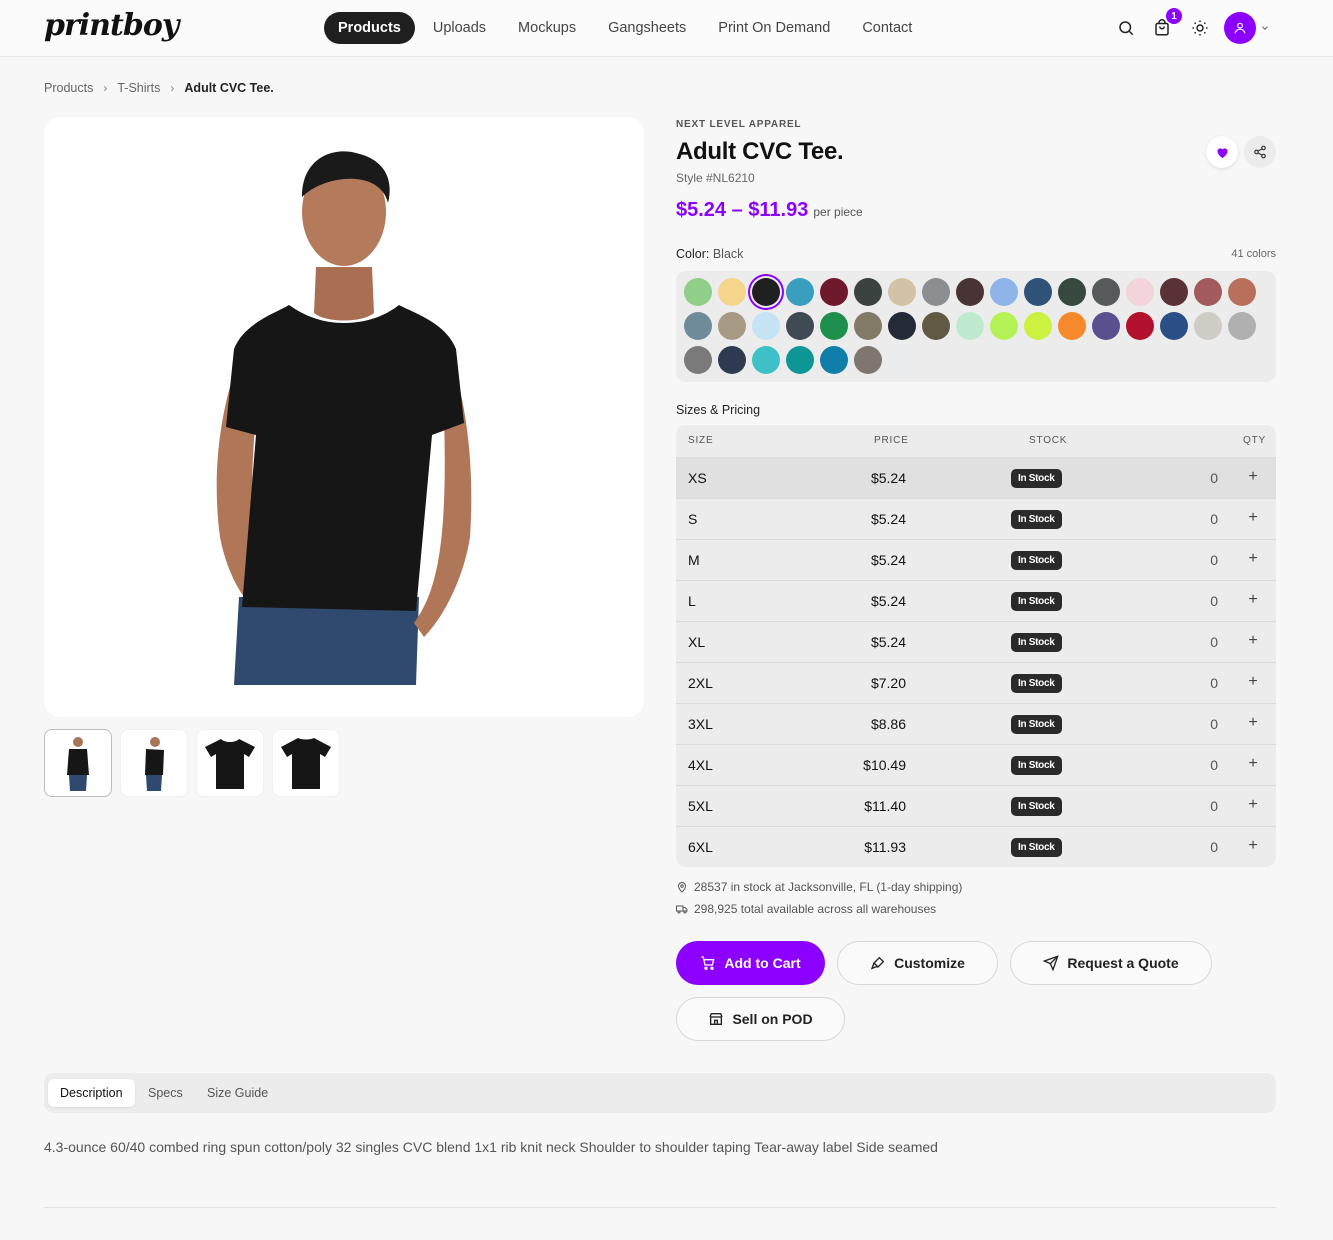  What do you see at coordinates (718, 410) in the screenshot?
I see `sizes-pricing-label: Sizes & Pricing` at bounding box center [718, 410].